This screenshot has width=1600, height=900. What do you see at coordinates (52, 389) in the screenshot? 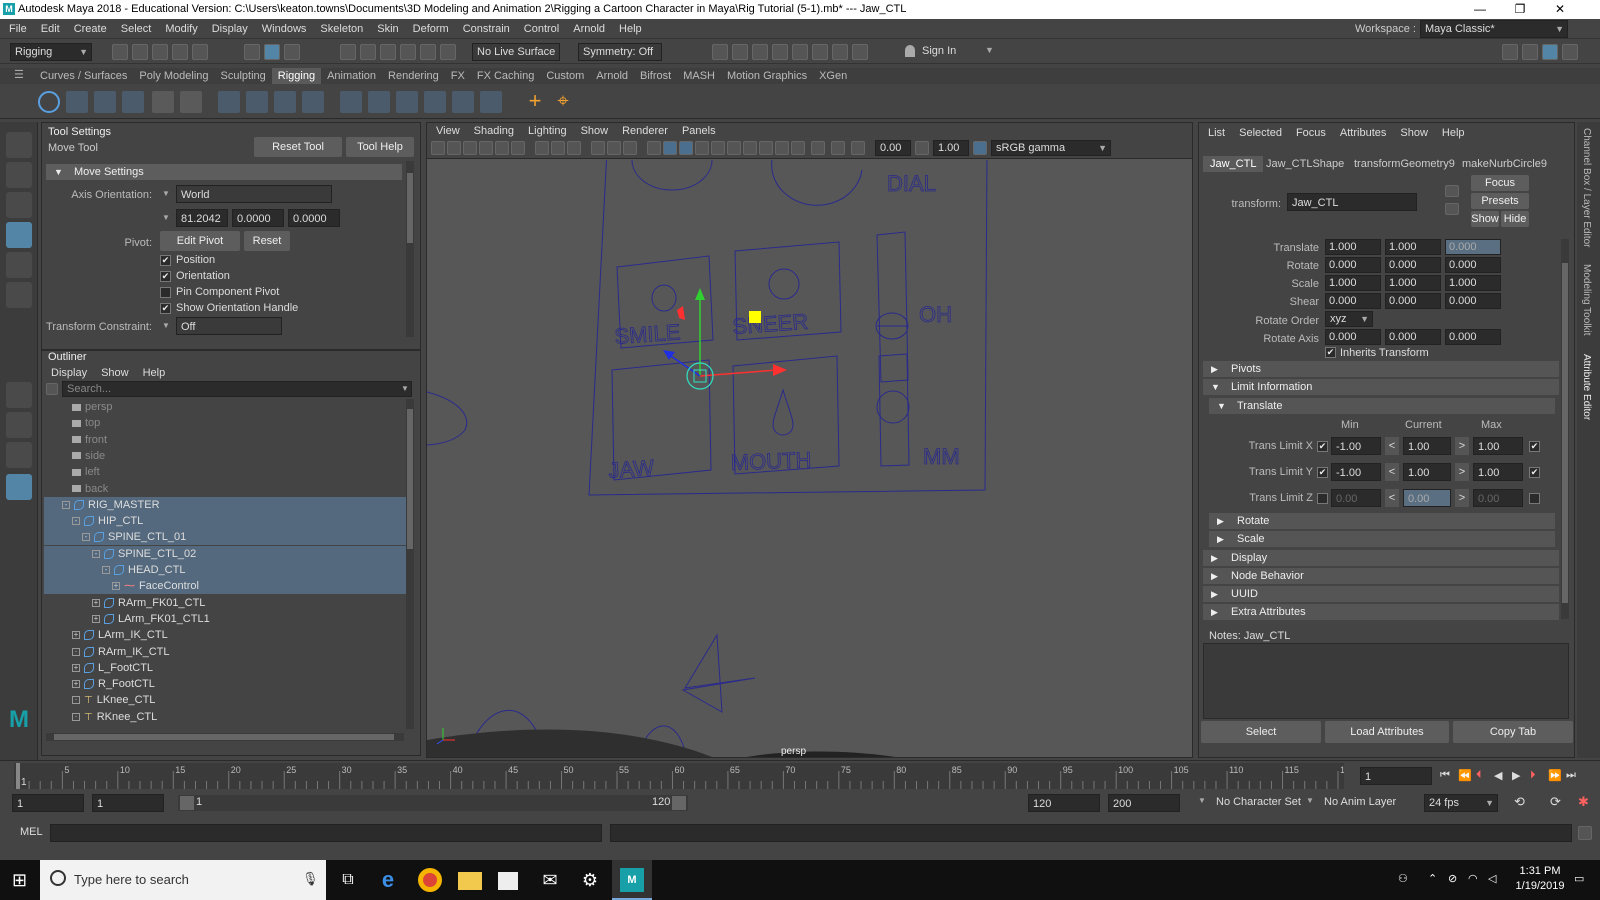
I see `outliner-filter-icon` at bounding box center [52, 389].